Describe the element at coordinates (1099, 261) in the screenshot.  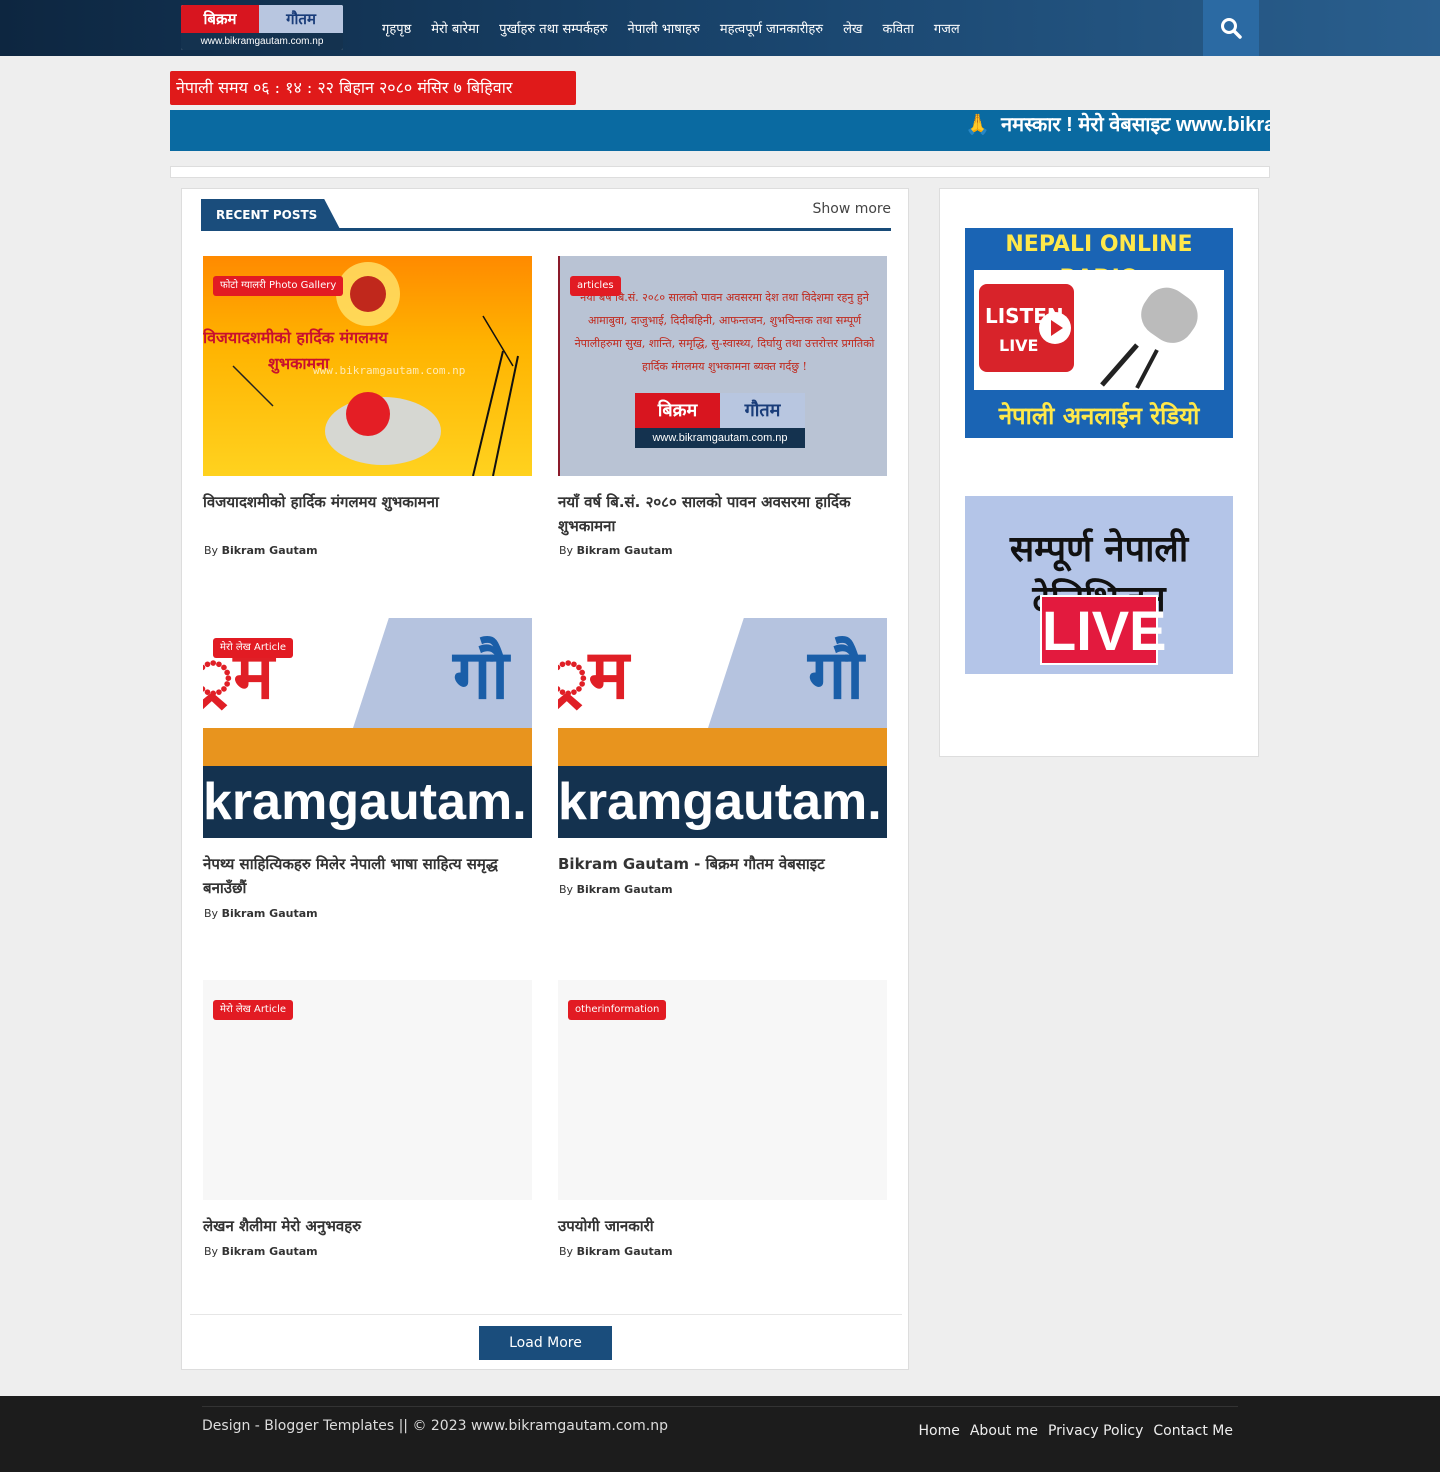
I see `radio-title: NEPALI ONLINE RADIO` at that location.